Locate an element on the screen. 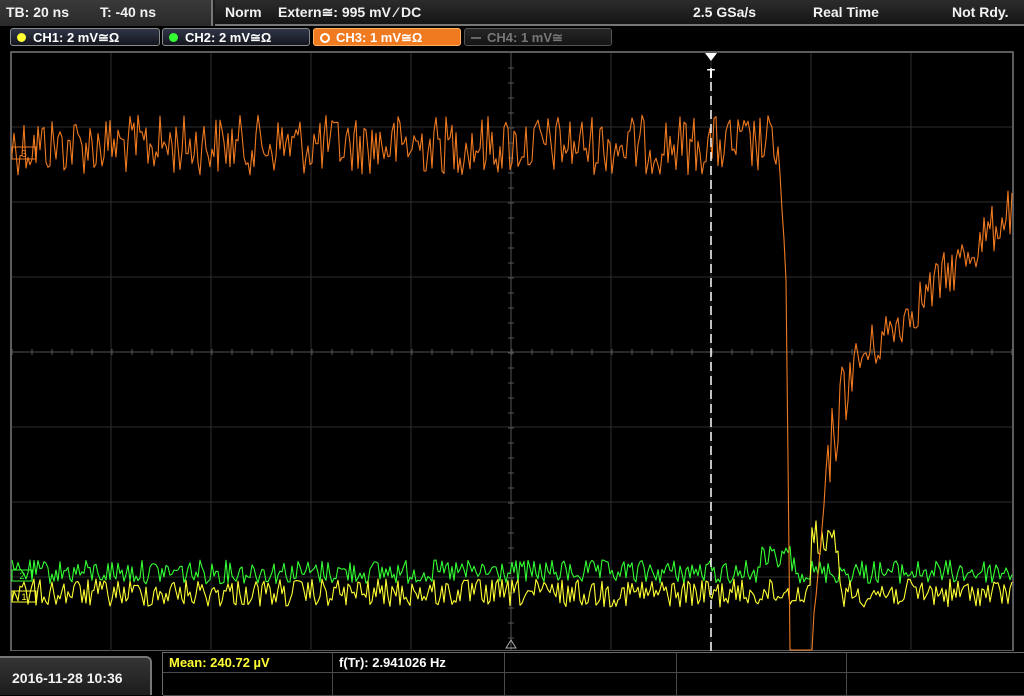  trigger-time-readout: T: -40 ns is located at coordinates (128, 12).